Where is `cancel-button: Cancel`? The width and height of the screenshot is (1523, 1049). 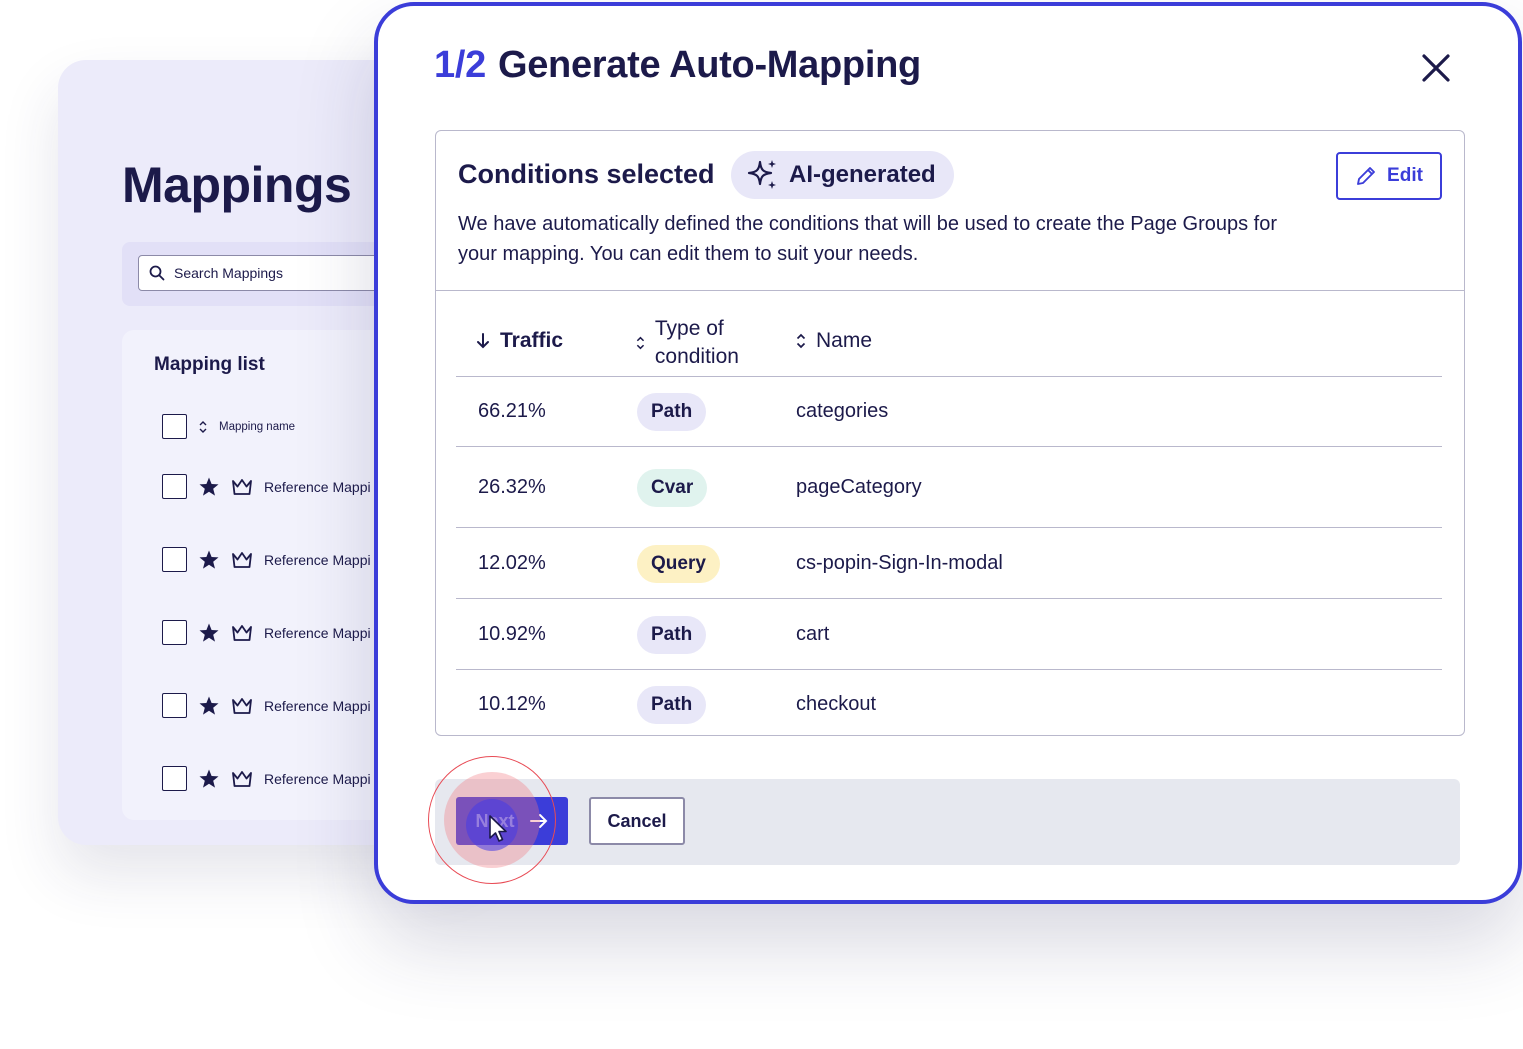
cancel-button: Cancel is located at coordinates (637, 821).